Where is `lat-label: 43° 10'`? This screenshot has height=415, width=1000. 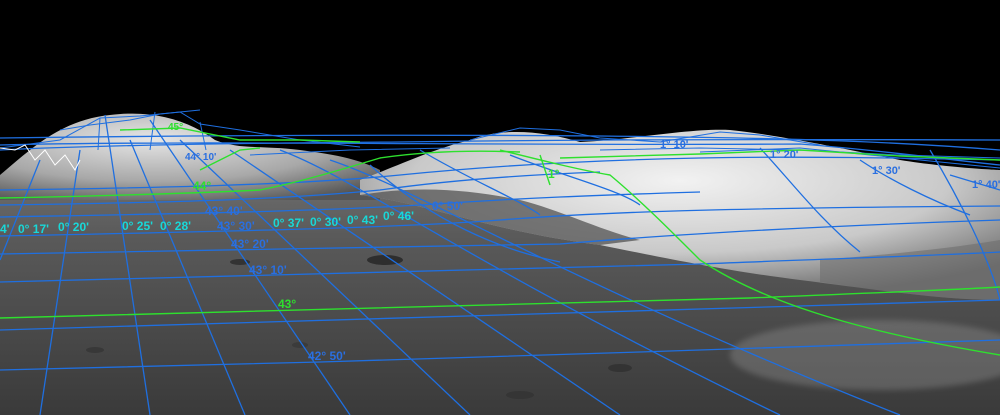 lat-label: 43° 10' is located at coordinates (268, 270).